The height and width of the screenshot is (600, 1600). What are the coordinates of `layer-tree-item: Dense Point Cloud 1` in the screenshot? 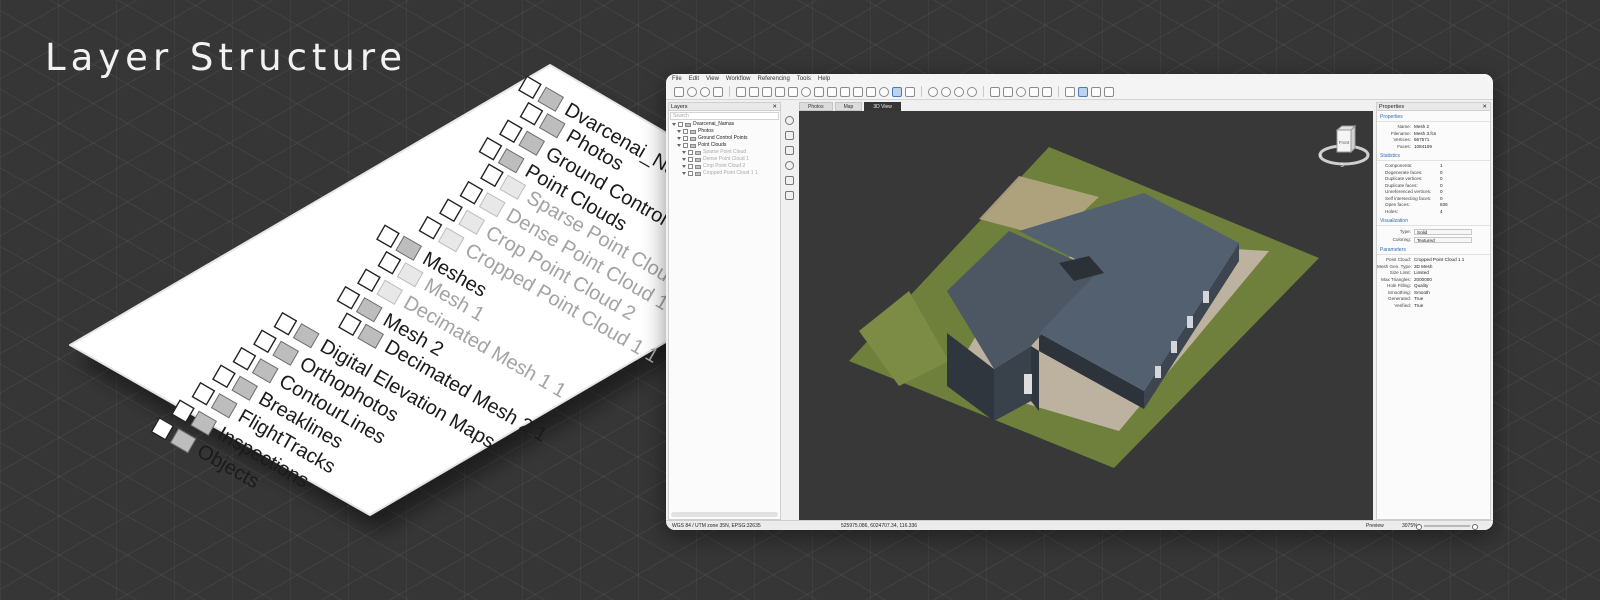 It's located at (724, 159).